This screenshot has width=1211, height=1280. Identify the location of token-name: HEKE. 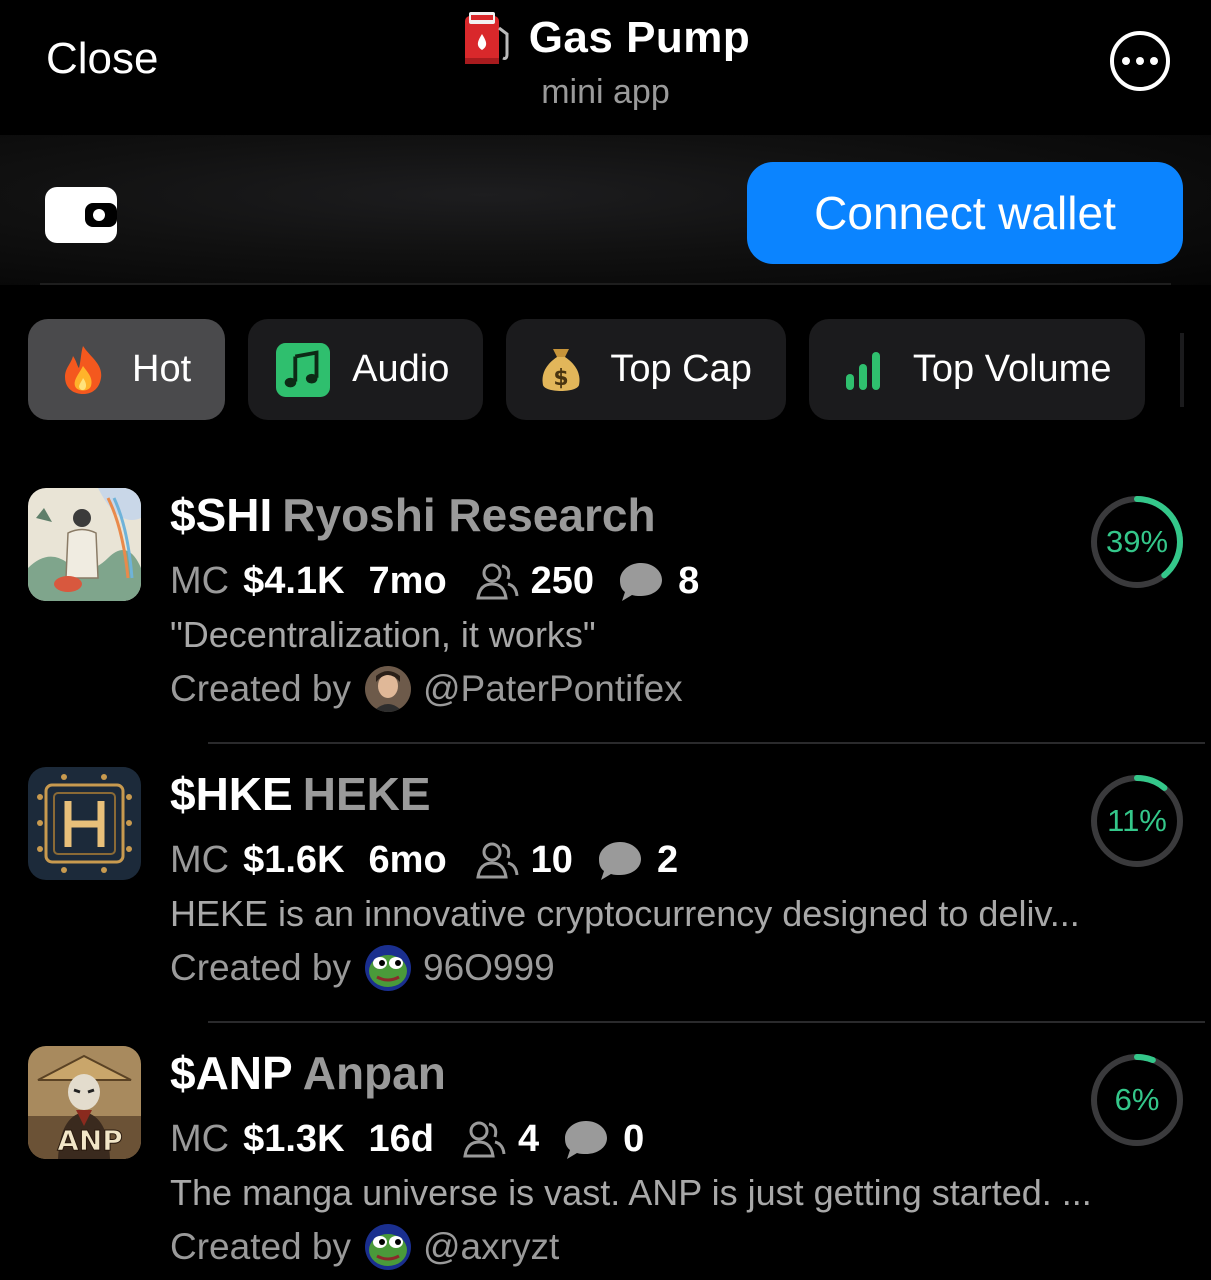
(366, 794).